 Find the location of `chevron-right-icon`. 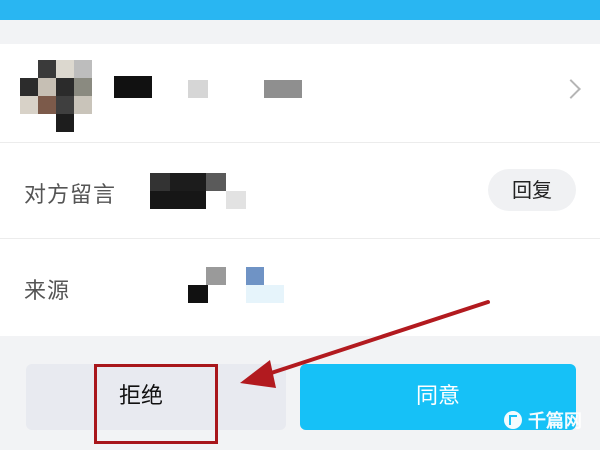

chevron-right-icon is located at coordinates (571, 89).